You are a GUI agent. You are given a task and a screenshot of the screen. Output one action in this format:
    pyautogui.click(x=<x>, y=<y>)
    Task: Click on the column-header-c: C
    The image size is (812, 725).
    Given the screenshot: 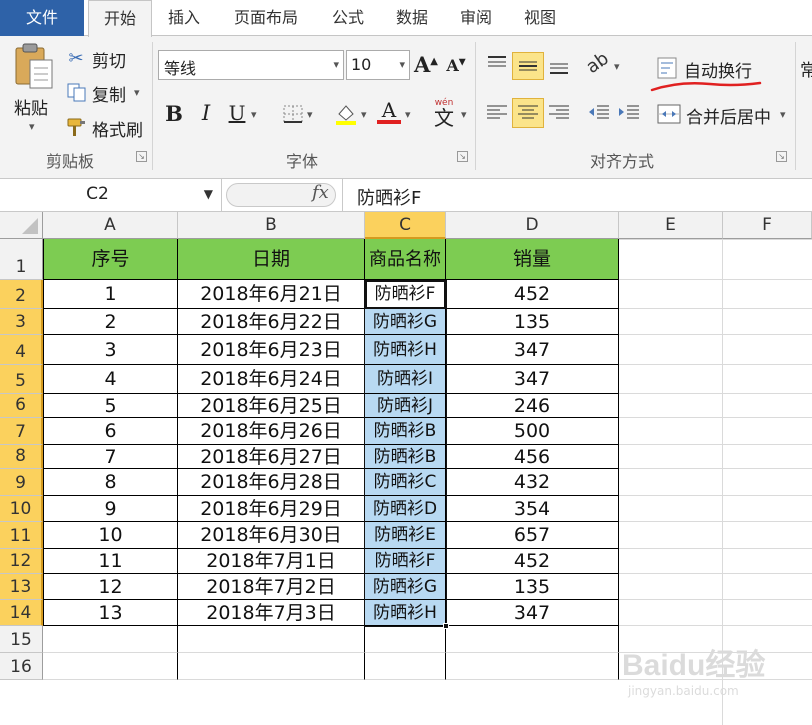 What is the action you would take?
    pyautogui.click(x=405, y=225)
    